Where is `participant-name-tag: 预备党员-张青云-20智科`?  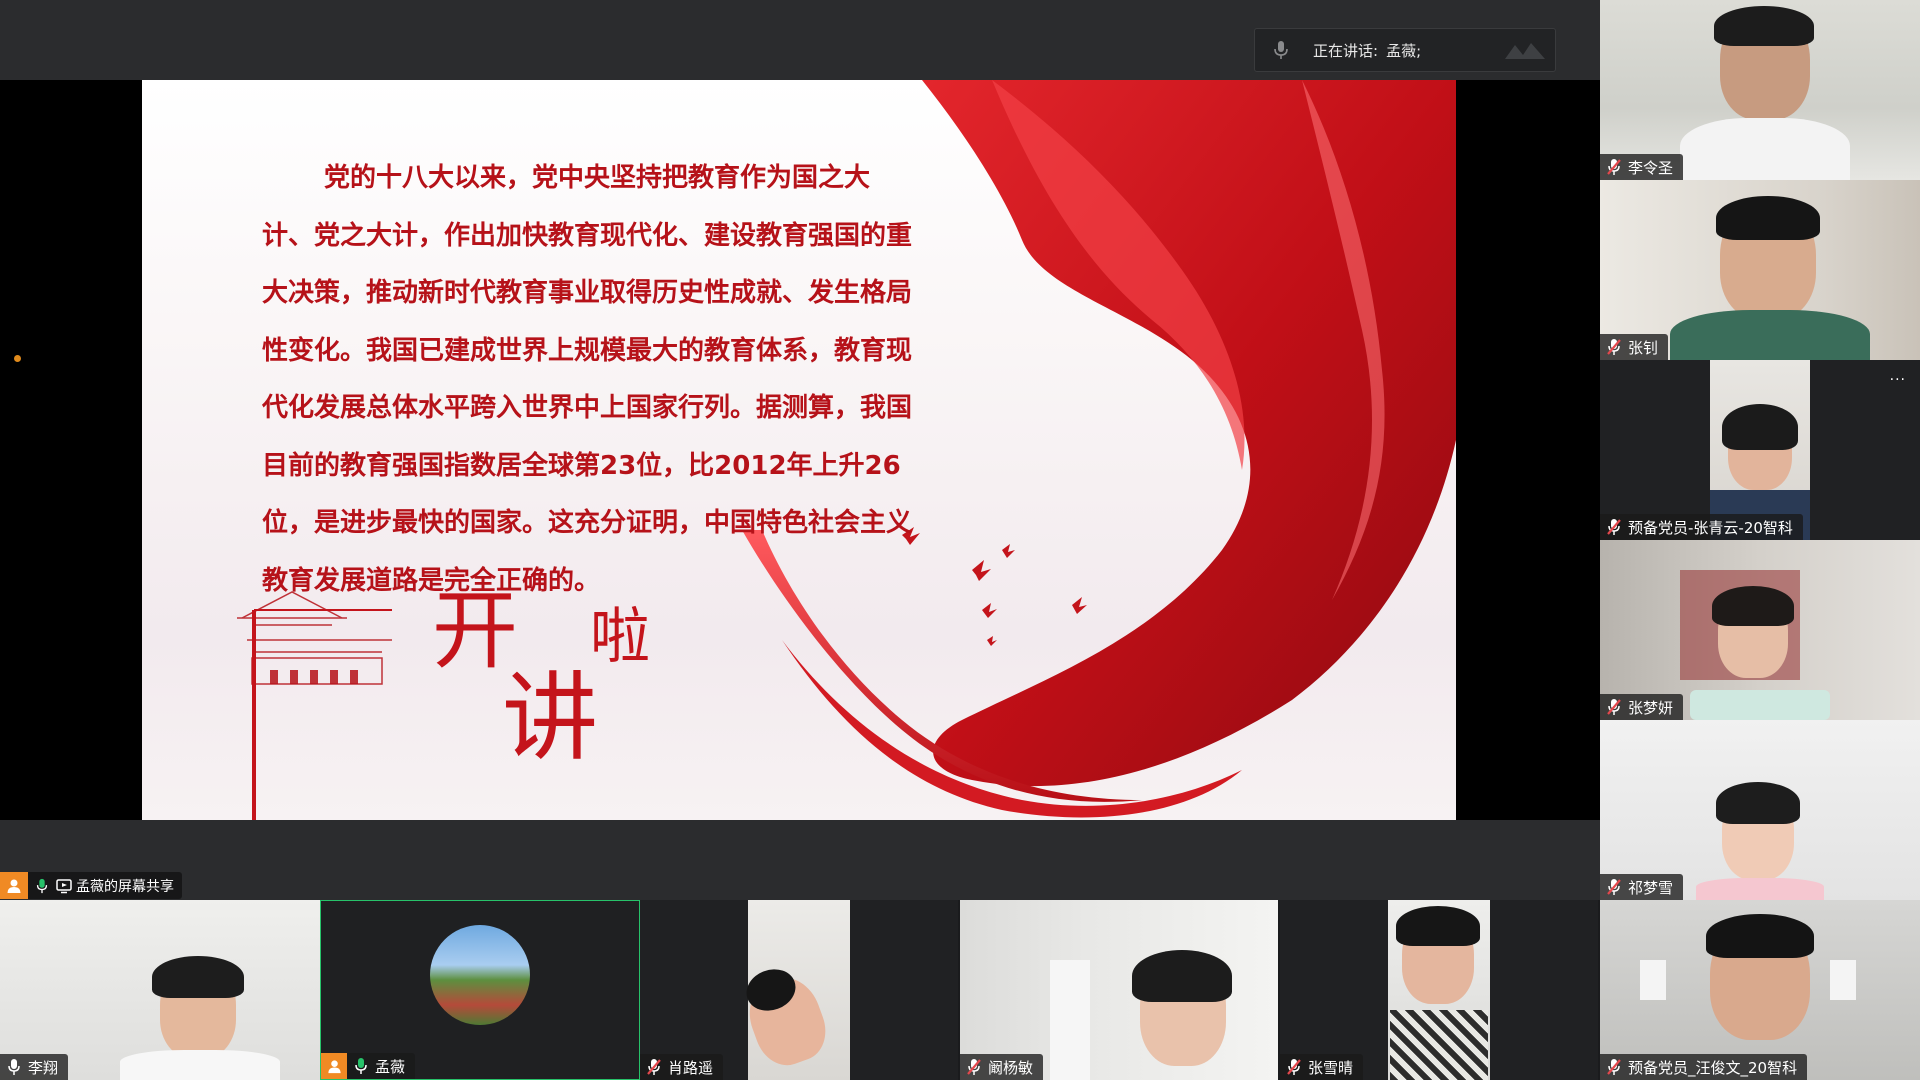
participant-name-tag: 预备党员-张青云-20智科 is located at coordinates (1701, 527).